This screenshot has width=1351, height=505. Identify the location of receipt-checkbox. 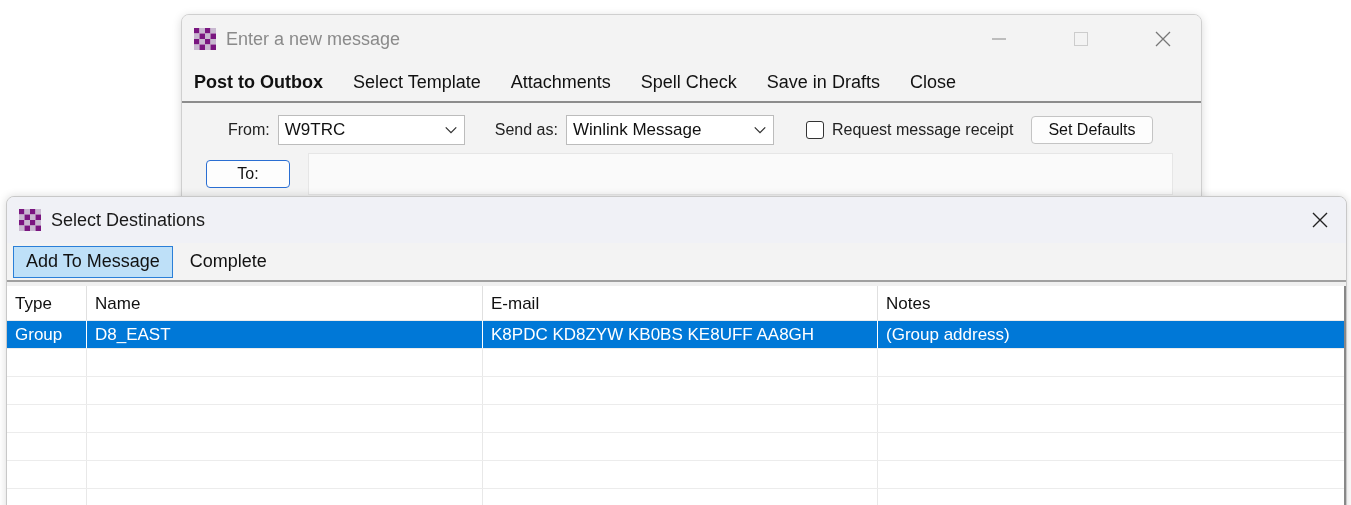
(814, 130).